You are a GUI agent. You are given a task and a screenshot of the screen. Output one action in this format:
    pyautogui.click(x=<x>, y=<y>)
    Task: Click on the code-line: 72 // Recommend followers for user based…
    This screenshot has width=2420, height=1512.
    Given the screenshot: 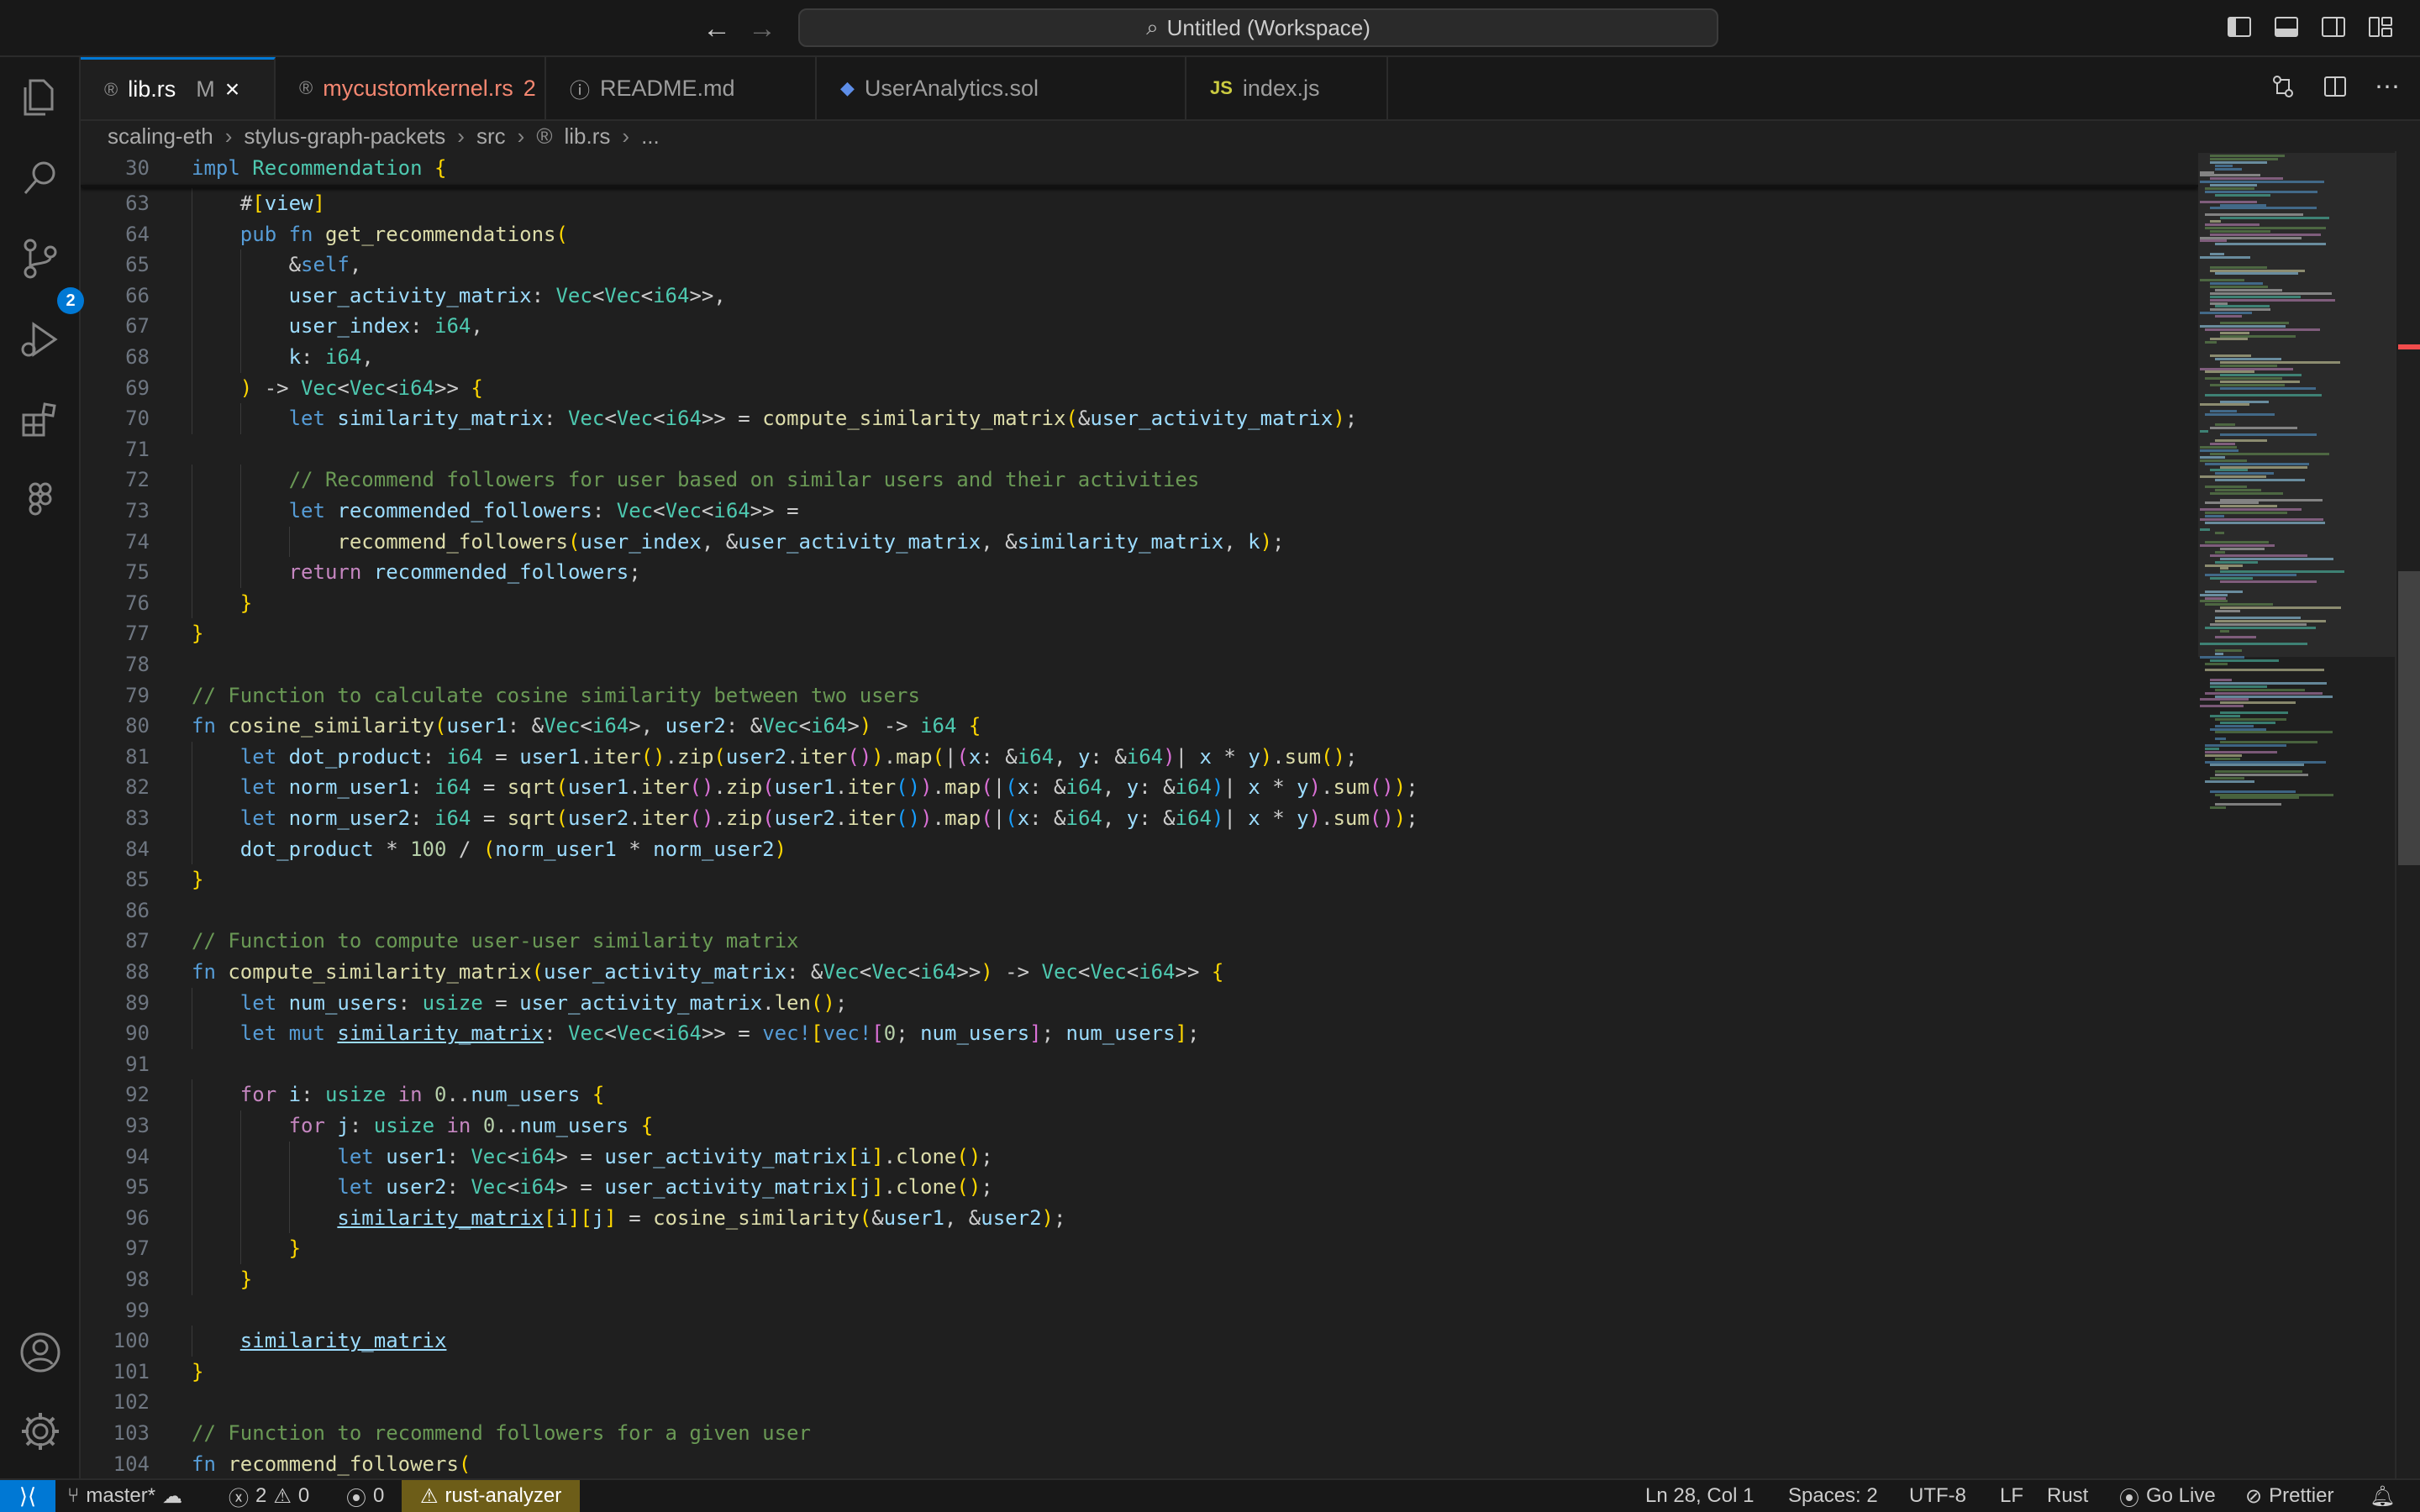 What is the action you would take?
    pyautogui.click(x=1139, y=480)
    